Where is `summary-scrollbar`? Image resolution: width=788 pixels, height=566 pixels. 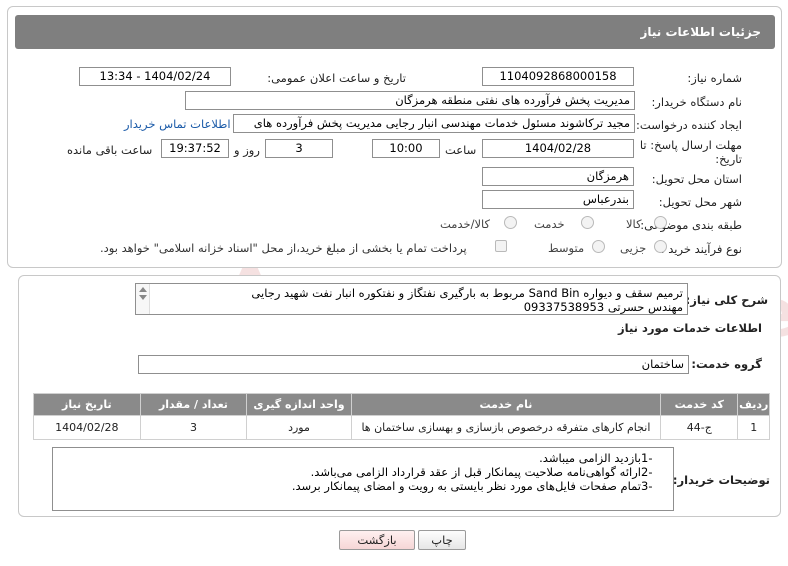 summary-scrollbar is located at coordinates (143, 299).